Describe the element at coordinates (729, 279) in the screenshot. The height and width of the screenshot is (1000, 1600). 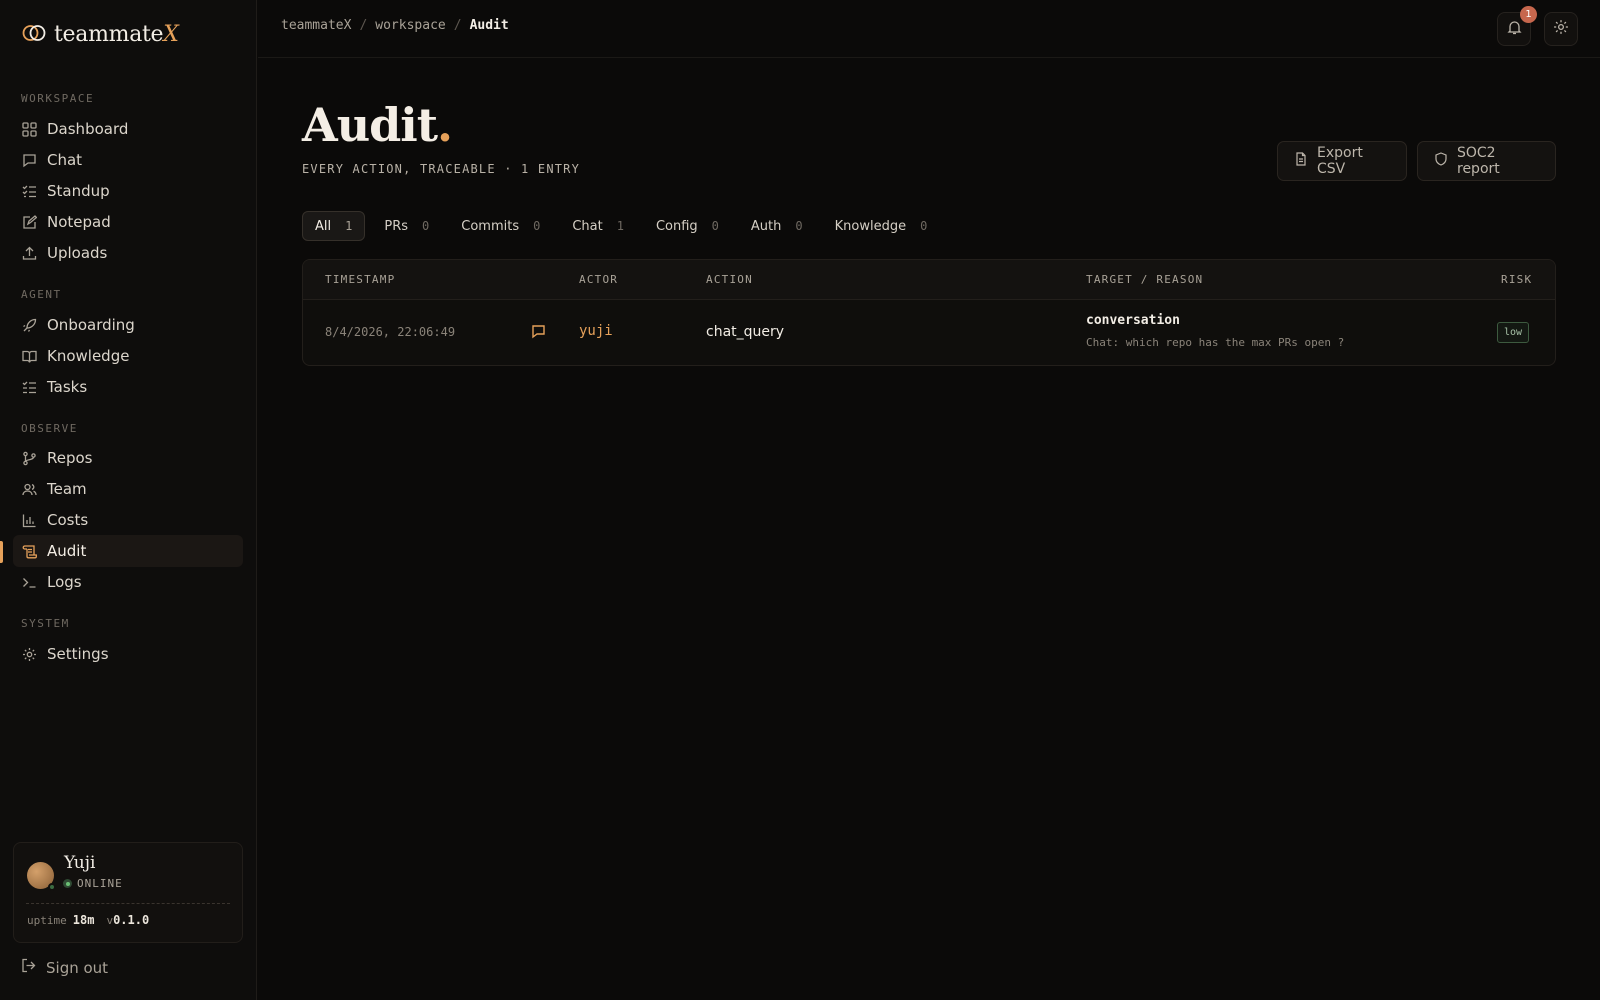
I see `column-header-action: ACTION` at that location.